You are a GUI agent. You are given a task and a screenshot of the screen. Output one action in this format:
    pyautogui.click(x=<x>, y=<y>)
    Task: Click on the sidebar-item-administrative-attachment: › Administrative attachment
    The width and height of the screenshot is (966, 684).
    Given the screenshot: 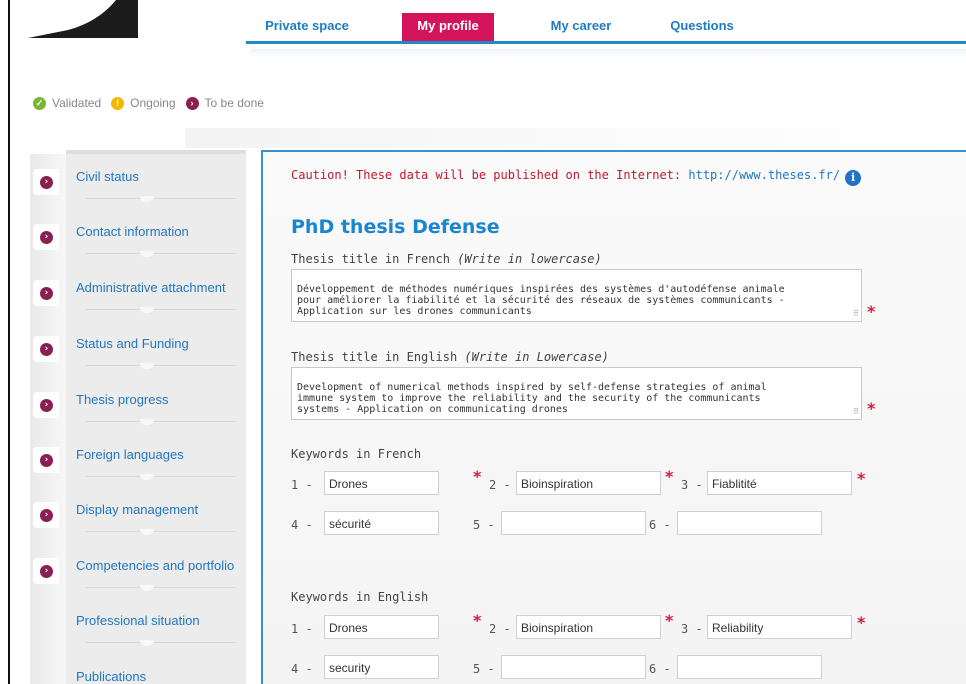 What is the action you would take?
    pyautogui.click(x=139, y=292)
    